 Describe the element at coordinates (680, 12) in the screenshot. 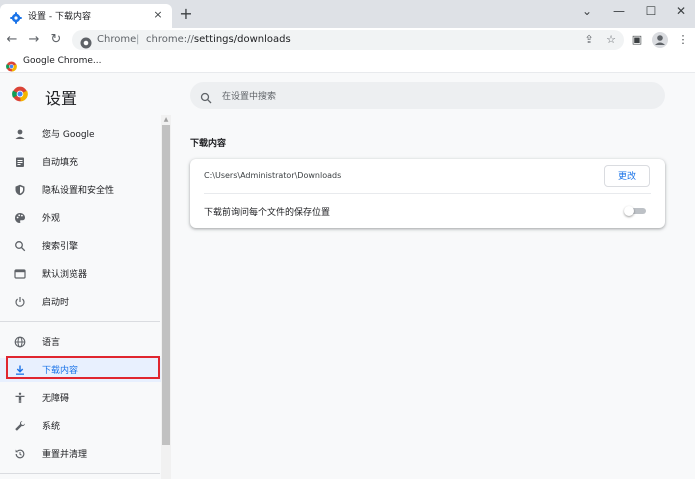

I see `close-window-button: ✕` at that location.